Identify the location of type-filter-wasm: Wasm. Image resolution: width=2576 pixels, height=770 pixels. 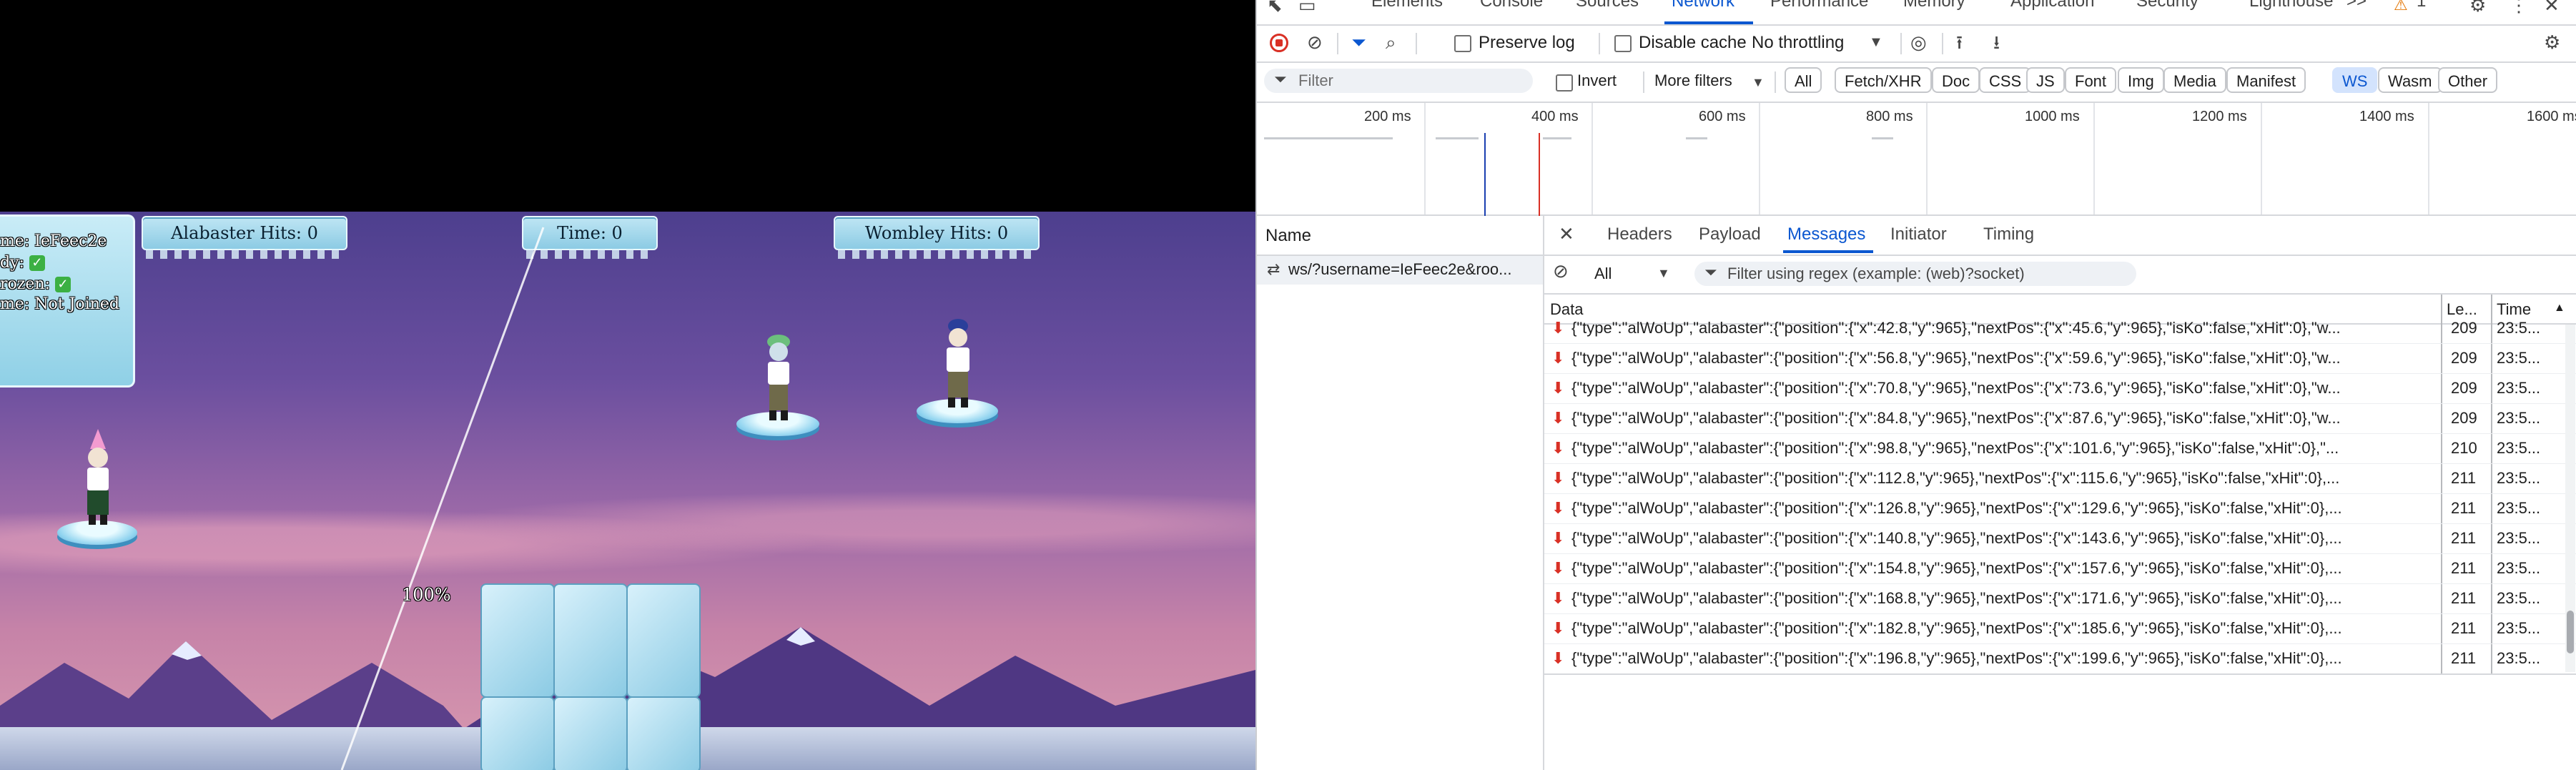
(2410, 80).